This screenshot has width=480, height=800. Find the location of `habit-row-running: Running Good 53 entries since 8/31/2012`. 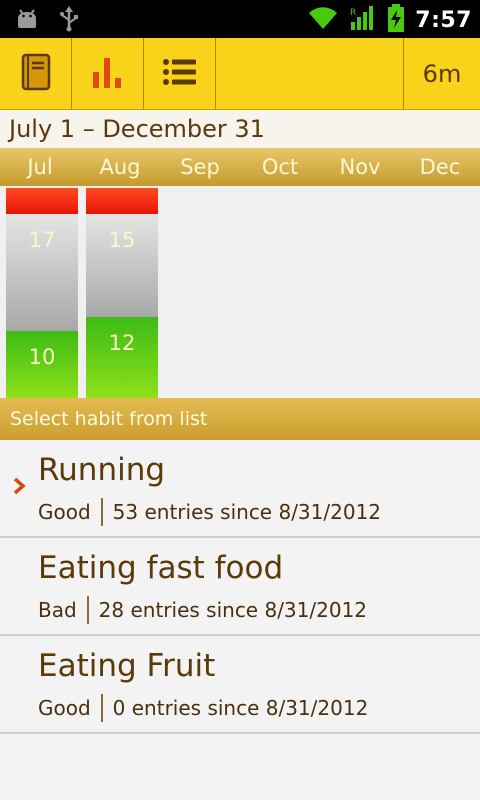

habit-row-running: Running Good 53 entries since 8/31/2012 is located at coordinates (240, 489).